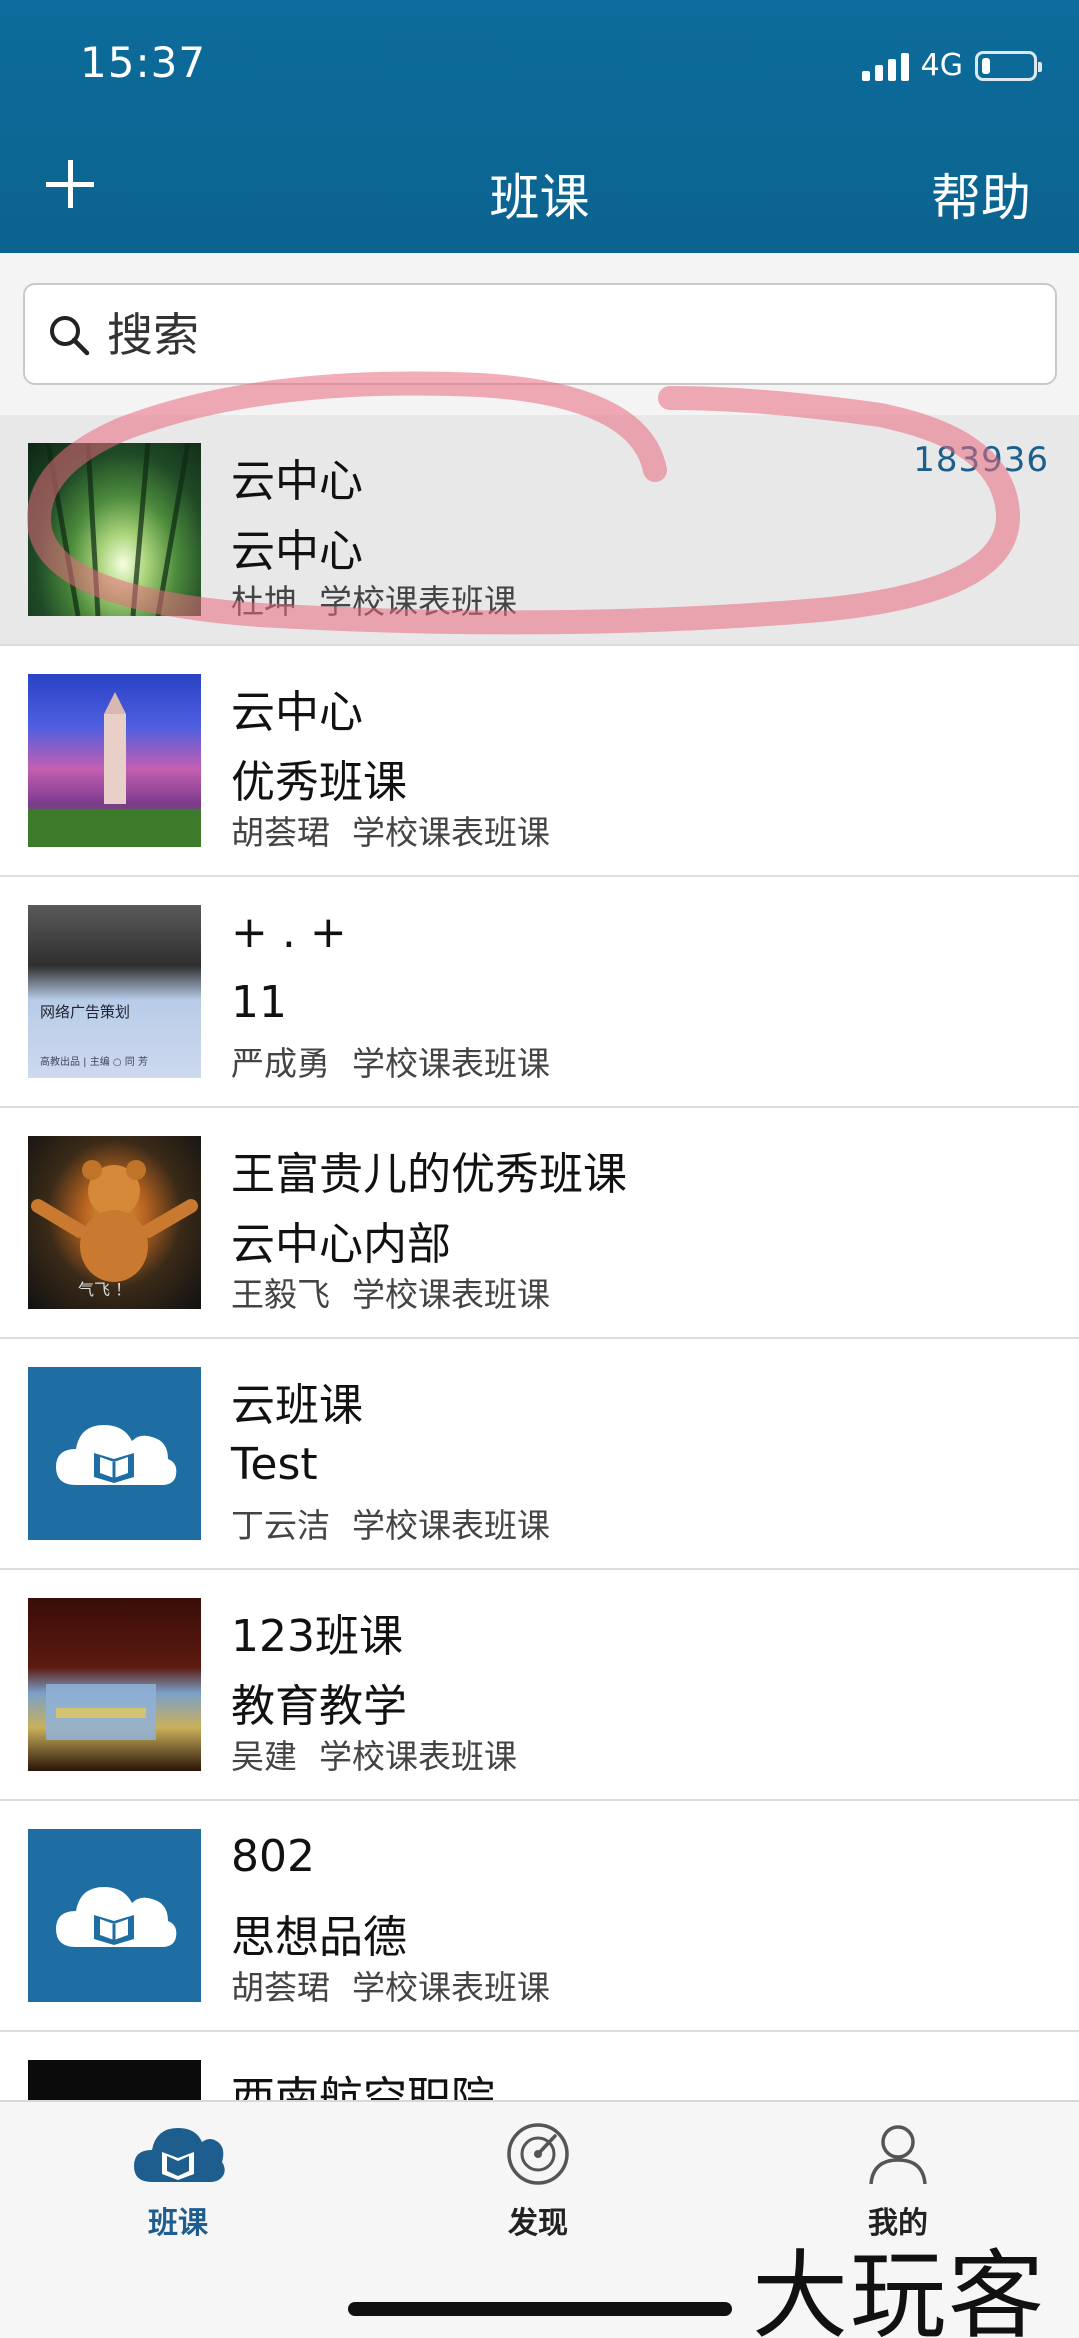  What do you see at coordinates (179, 2155) in the screenshot?
I see `cloud-book-icon` at bounding box center [179, 2155].